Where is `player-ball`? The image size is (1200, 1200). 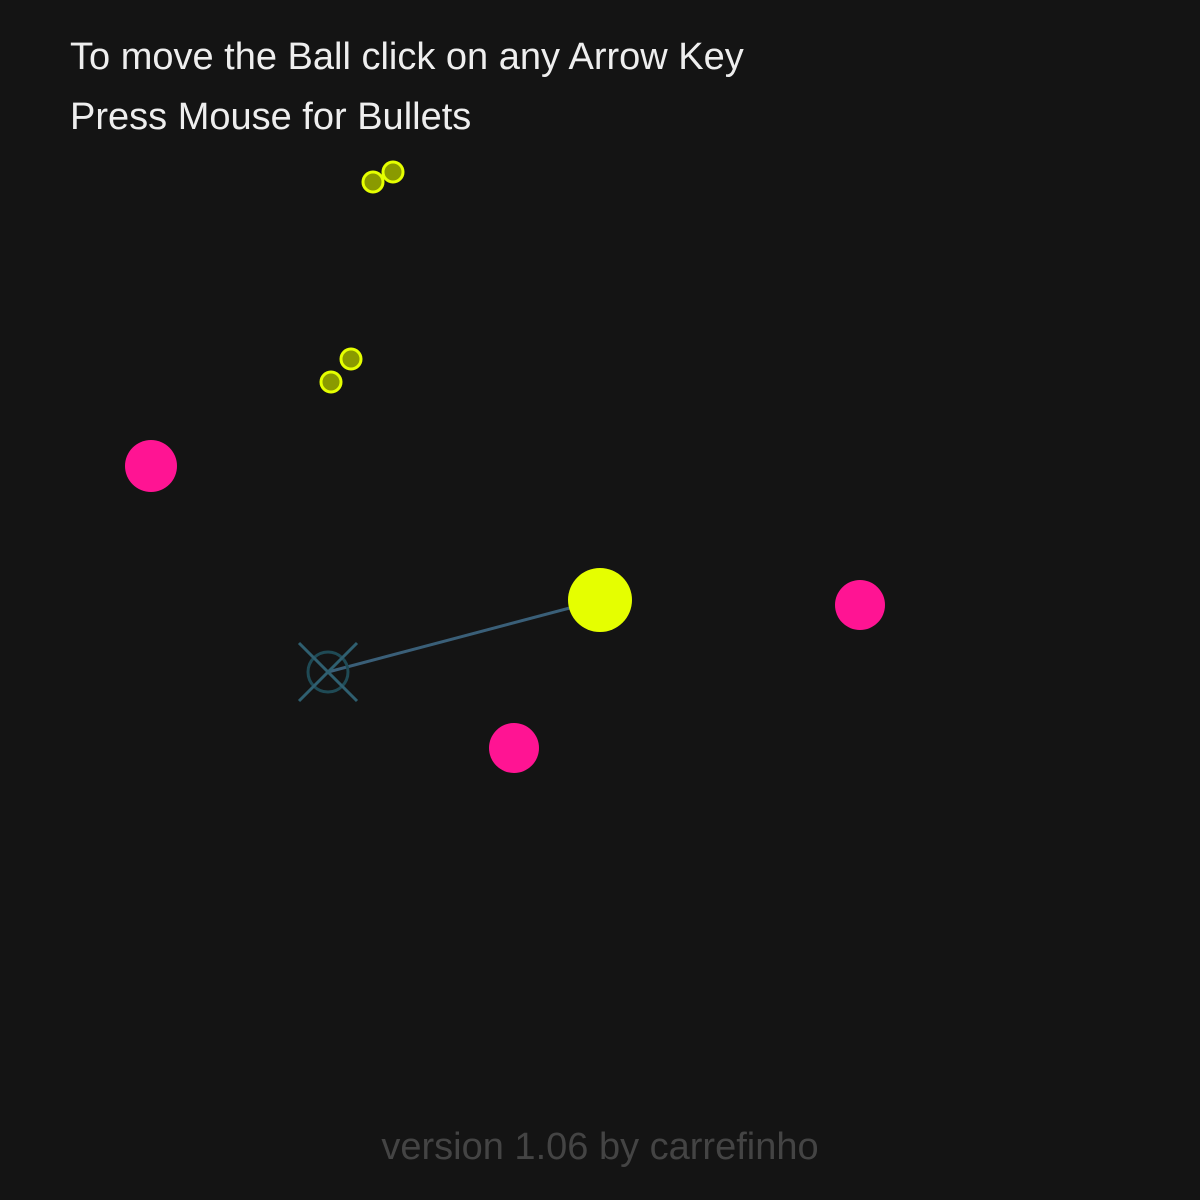
player-ball is located at coordinates (600, 600).